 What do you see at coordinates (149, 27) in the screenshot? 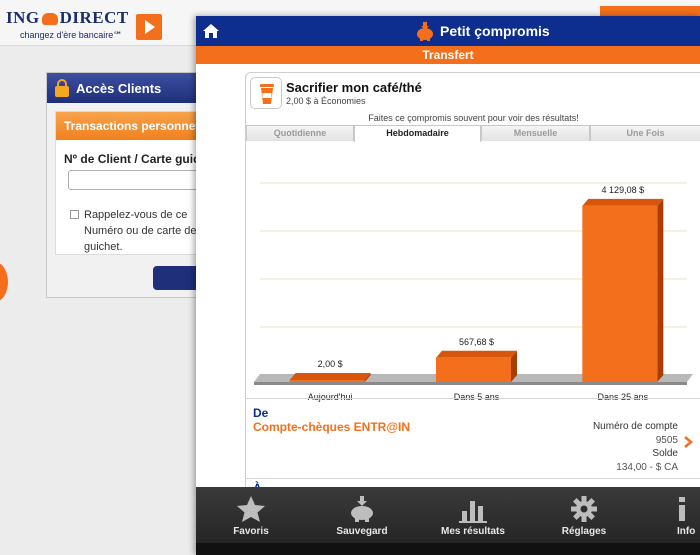
I see `play-arrow-icon` at bounding box center [149, 27].